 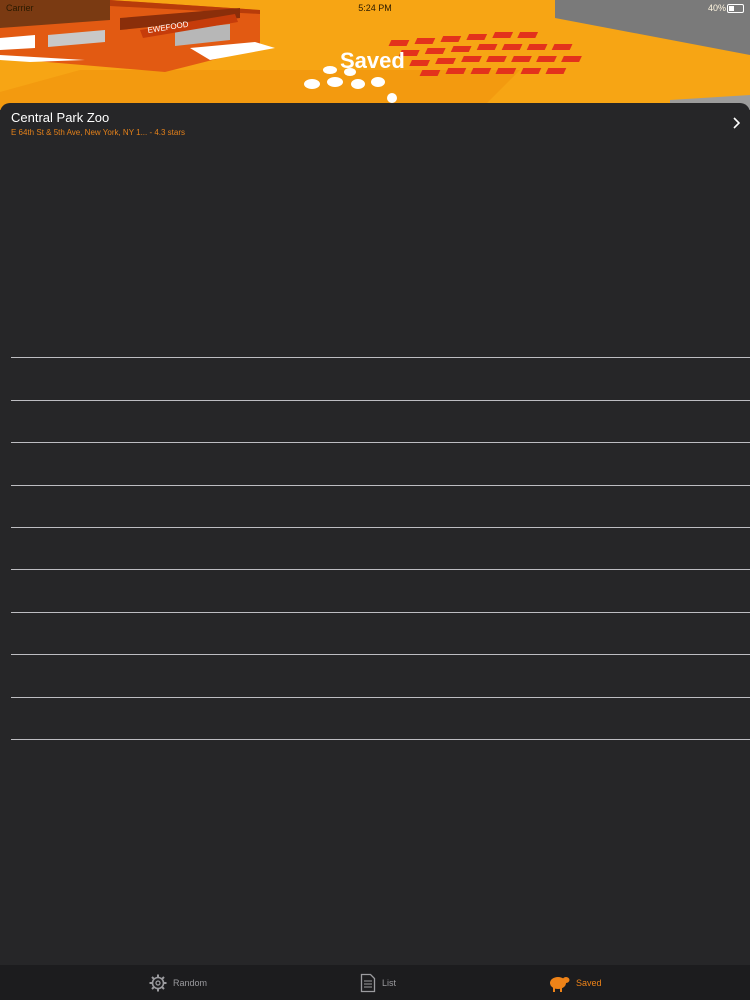 I want to click on tab-bar: Random List Saved, so click(x=375, y=982).